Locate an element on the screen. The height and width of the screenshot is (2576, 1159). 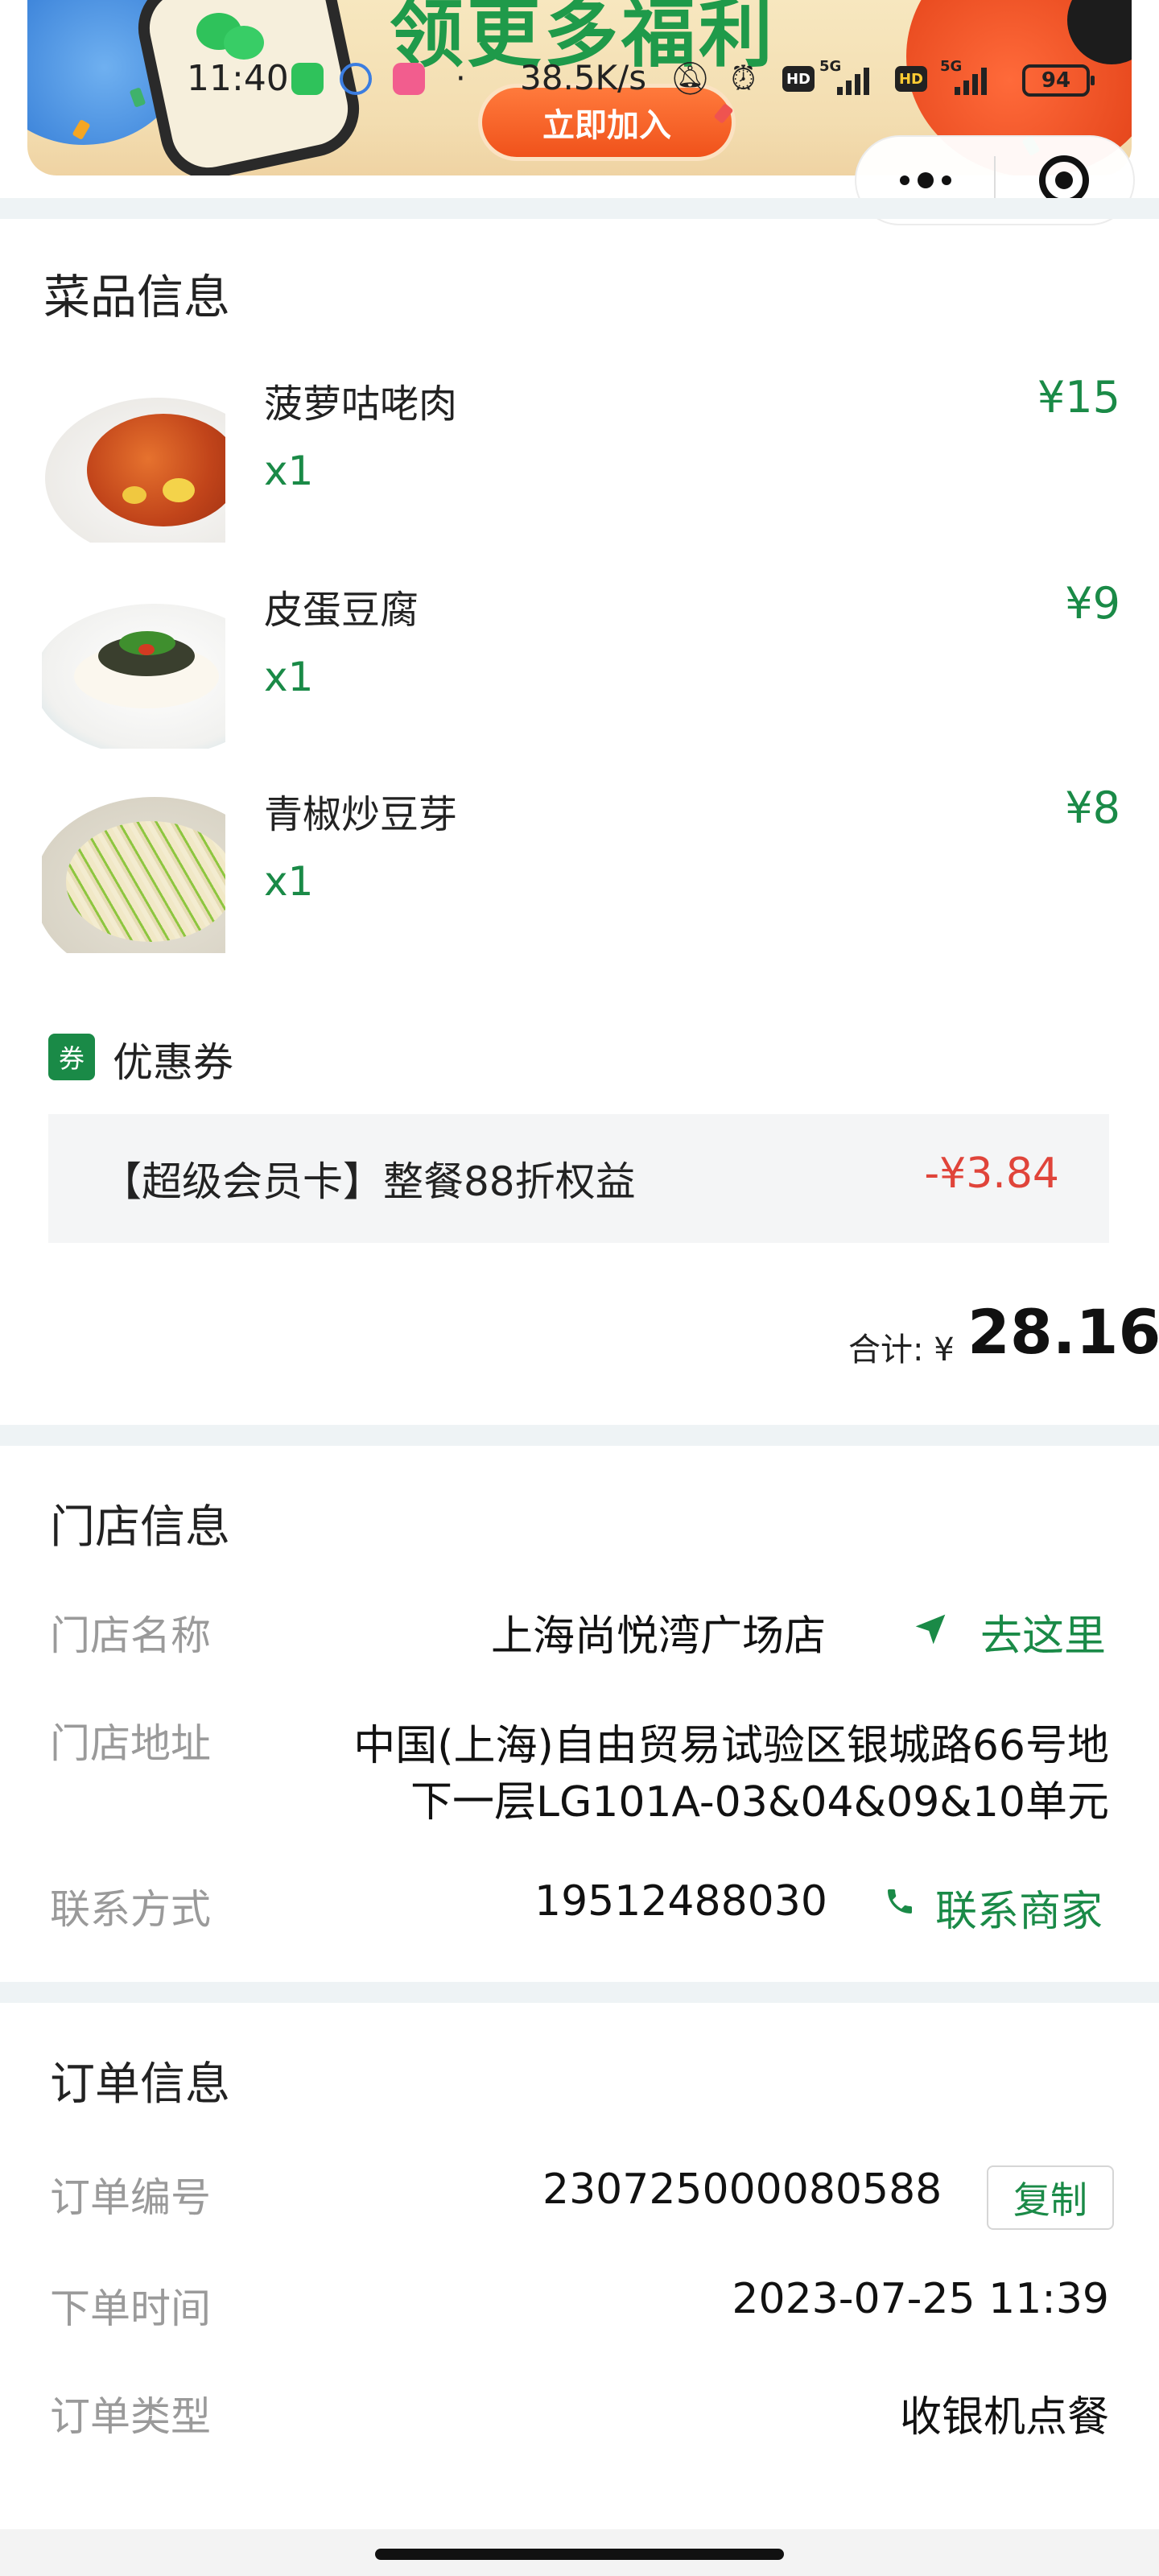
battery-icon: 94 is located at coordinates (1058, 80).